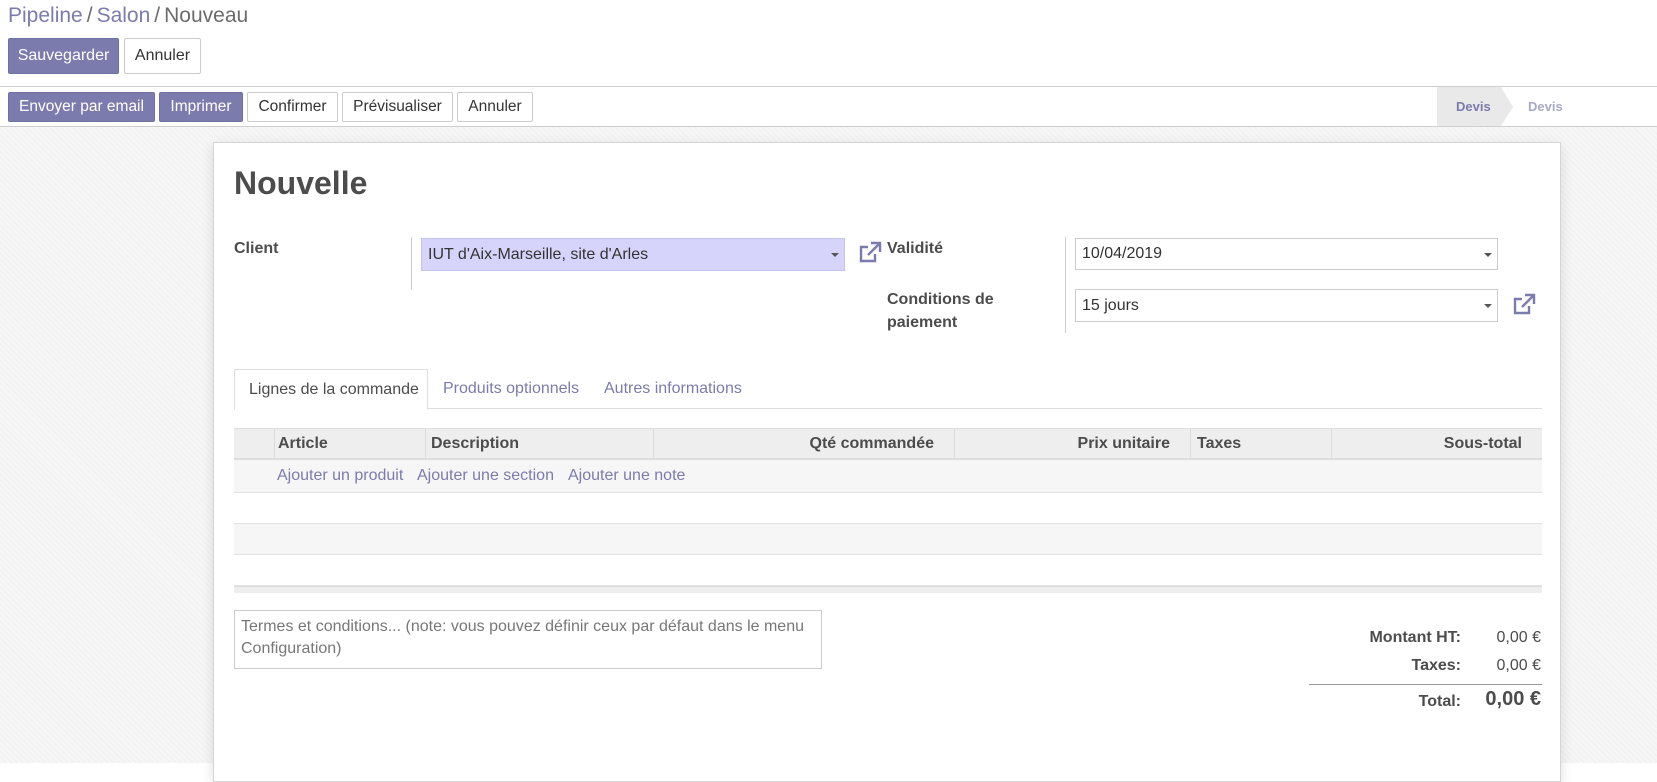 The image size is (1657, 782). I want to click on page-title: Nouvelle, so click(301, 183).